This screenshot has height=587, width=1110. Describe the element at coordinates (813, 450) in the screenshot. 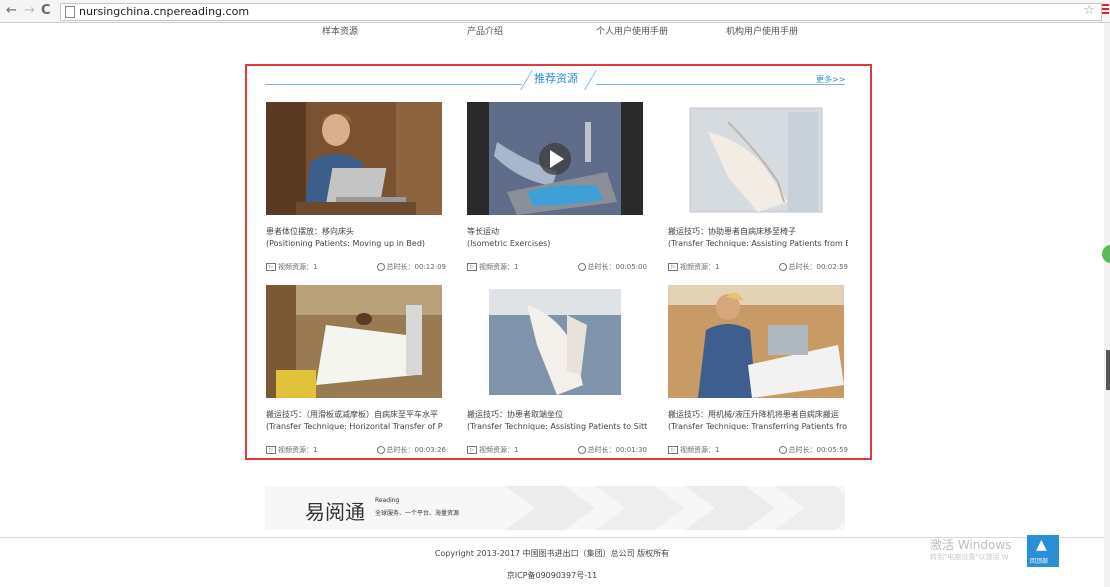

I see `duration: 总时长：00:05:59` at that location.